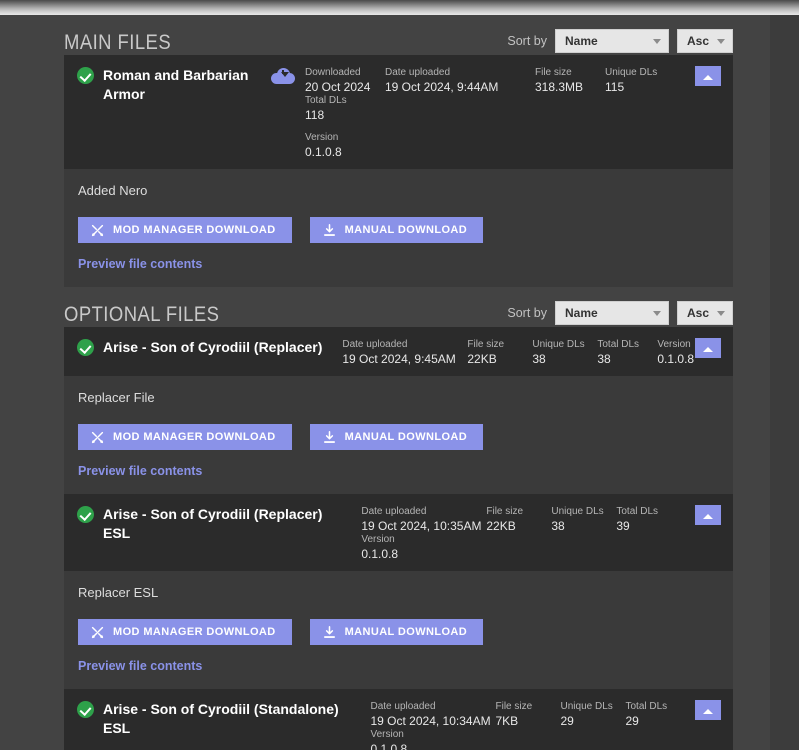 The height and width of the screenshot is (750, 799). What do you see at coordinates (784, 382) in the screenshot?
I see `right-gutter` at bounding box center [784, 382].